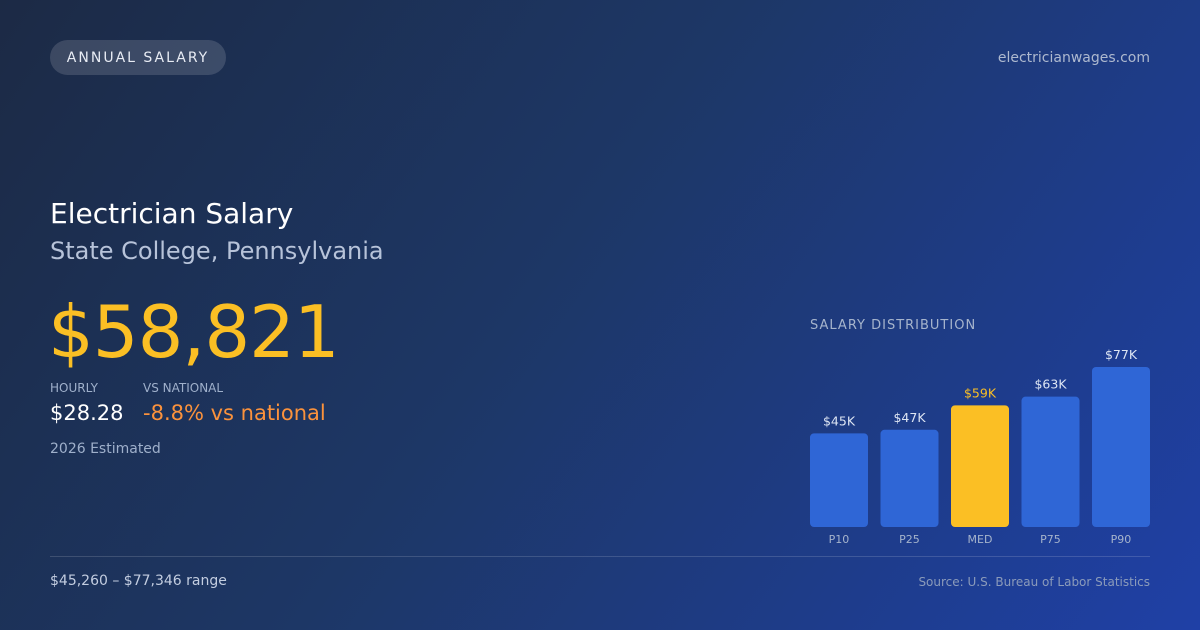 The height and width of the screenshot is (630, 1200). Describe the element at coordinates (980, 392) in the screenshot. I see `bar-value-label: $59K` at that location.